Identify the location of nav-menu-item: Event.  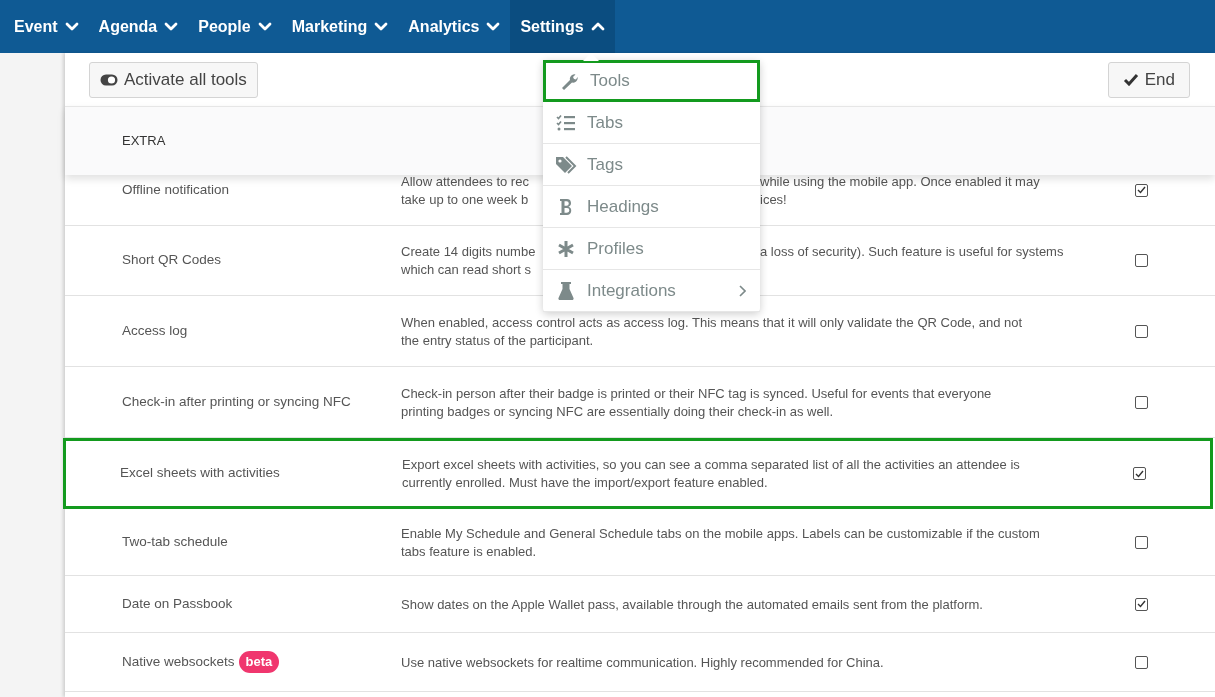
(46, 26).